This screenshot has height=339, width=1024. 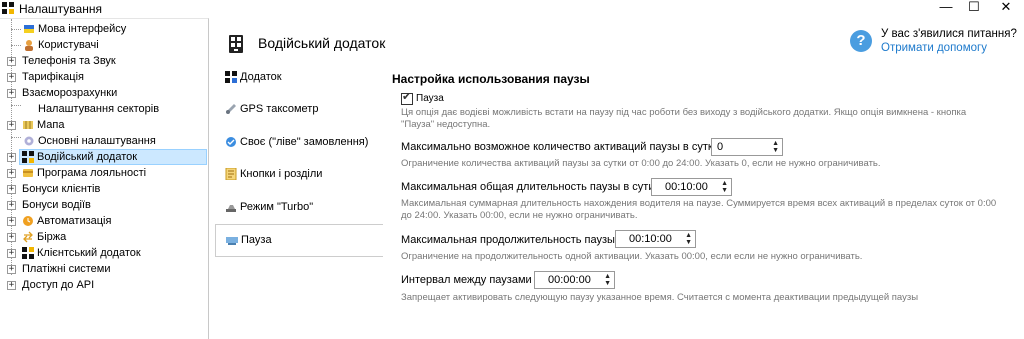 I want to click on tree-item-language: Мова інтерфейсу, so click(x=104, y=29).